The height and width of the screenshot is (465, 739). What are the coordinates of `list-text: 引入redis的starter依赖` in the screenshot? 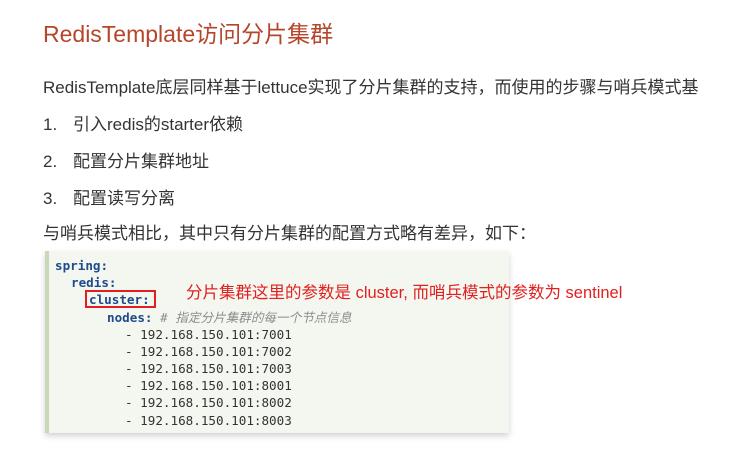 It's located at (158, 124).